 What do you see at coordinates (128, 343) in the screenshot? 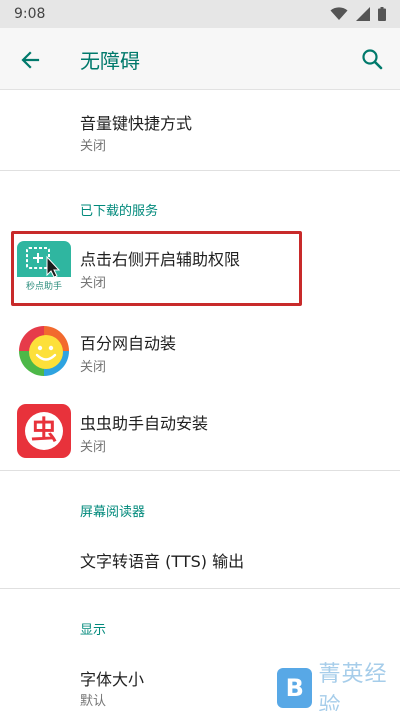
I see `baifen-service-title: 百分网自动装` at bounding box center [128, 343].